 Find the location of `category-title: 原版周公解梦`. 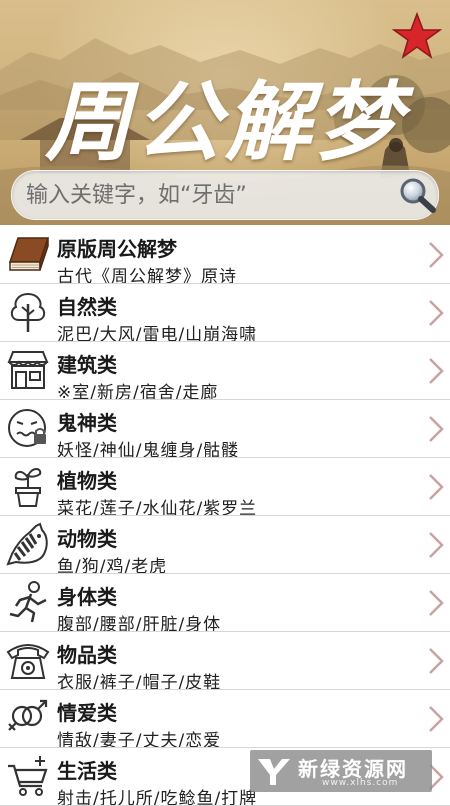

category-title: 原版周公解梦 is located at coordinates (117, 249).